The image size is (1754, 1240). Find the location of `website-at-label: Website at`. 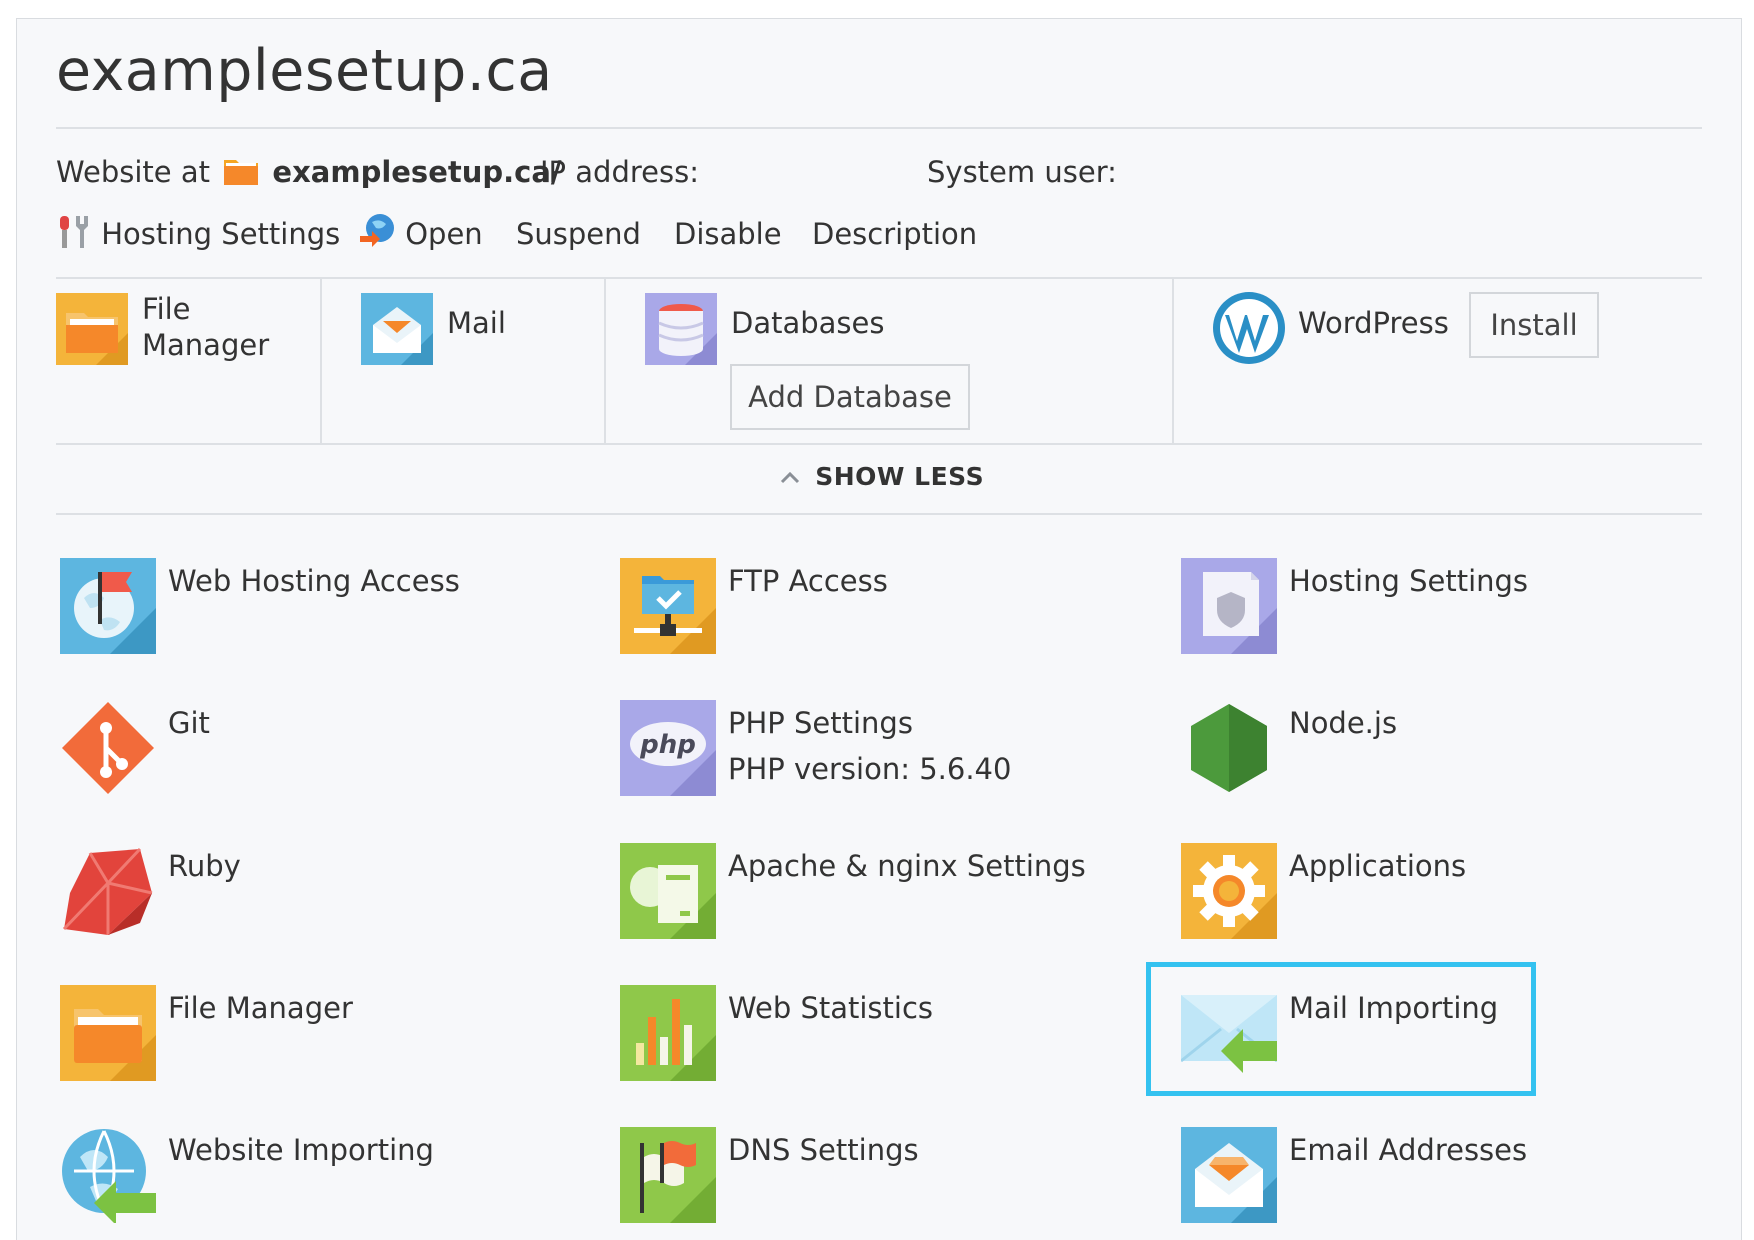

website-at-label: Website at is located at coordinates (133, 172).